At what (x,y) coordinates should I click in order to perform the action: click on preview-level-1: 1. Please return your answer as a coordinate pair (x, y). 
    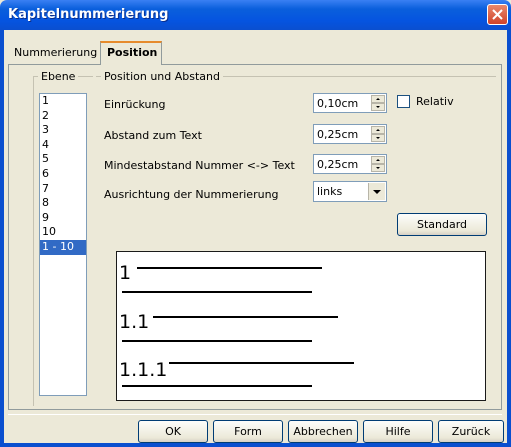
    Looking at the image, I should click on (125, 273).